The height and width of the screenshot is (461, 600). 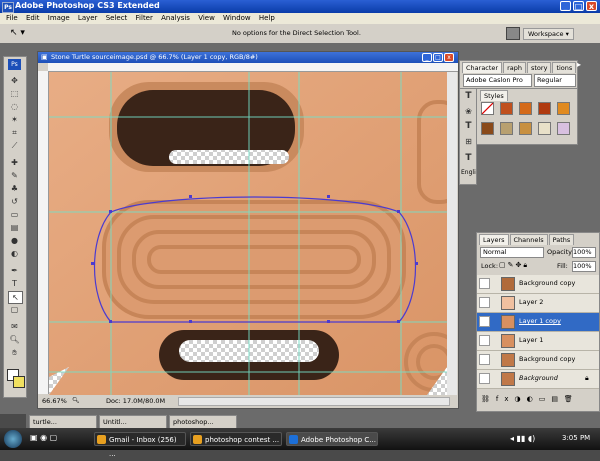 I want to click on vertical-ruler, so click(x=43, y=232).